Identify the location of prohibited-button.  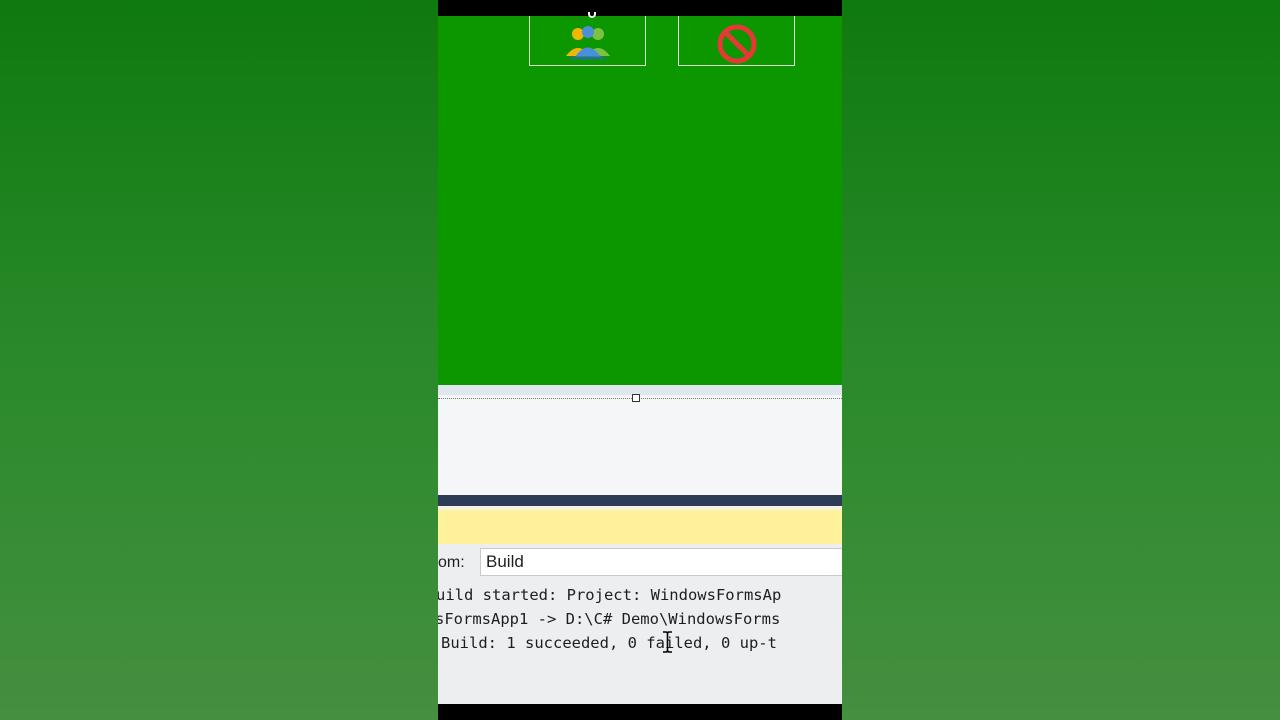
(736, 41).